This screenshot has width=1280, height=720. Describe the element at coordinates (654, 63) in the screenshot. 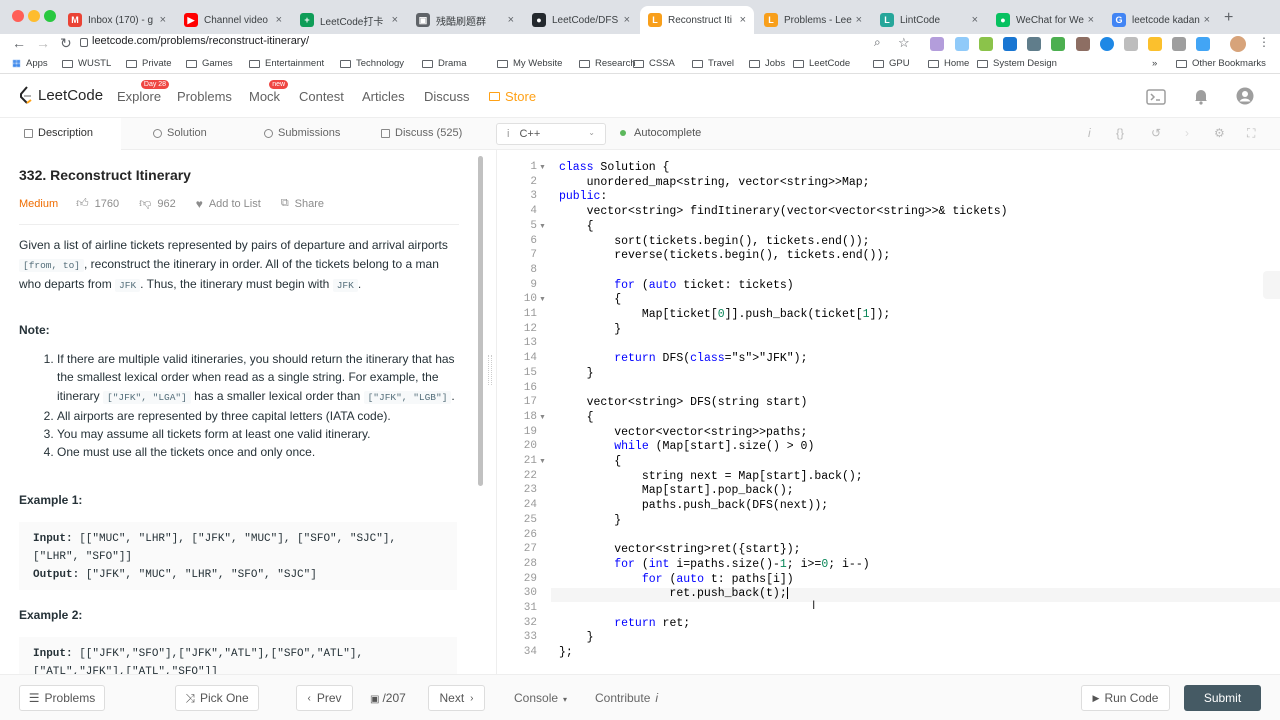

I see `bookmark-item: CSSA` at that location.